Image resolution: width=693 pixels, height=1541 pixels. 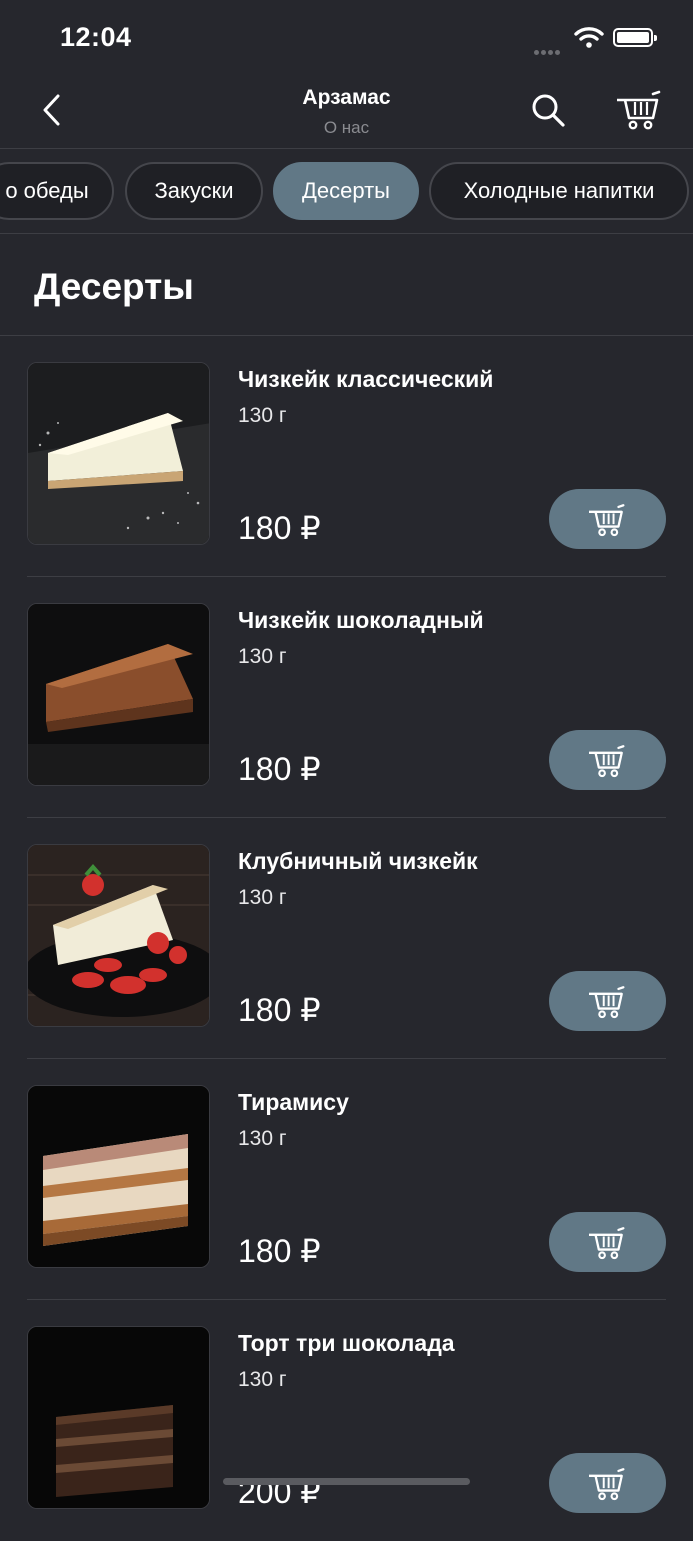 What do you see at coordinates (548, 51) in the screenshot?
I see `cellular-signal-icon` at bounding box center [548, 51].